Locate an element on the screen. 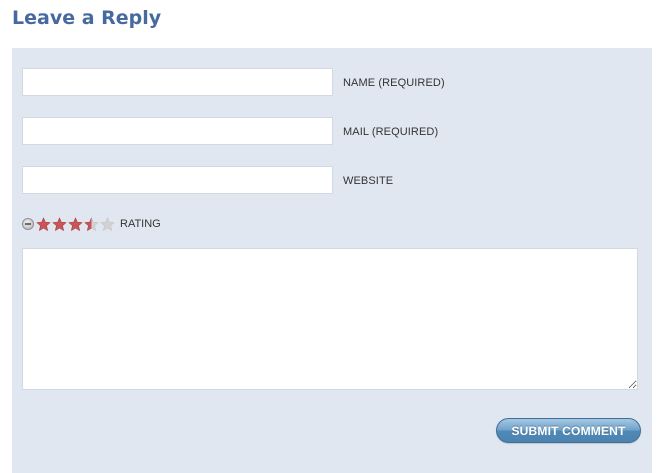  mail-input is located at coordinates (177, 131).